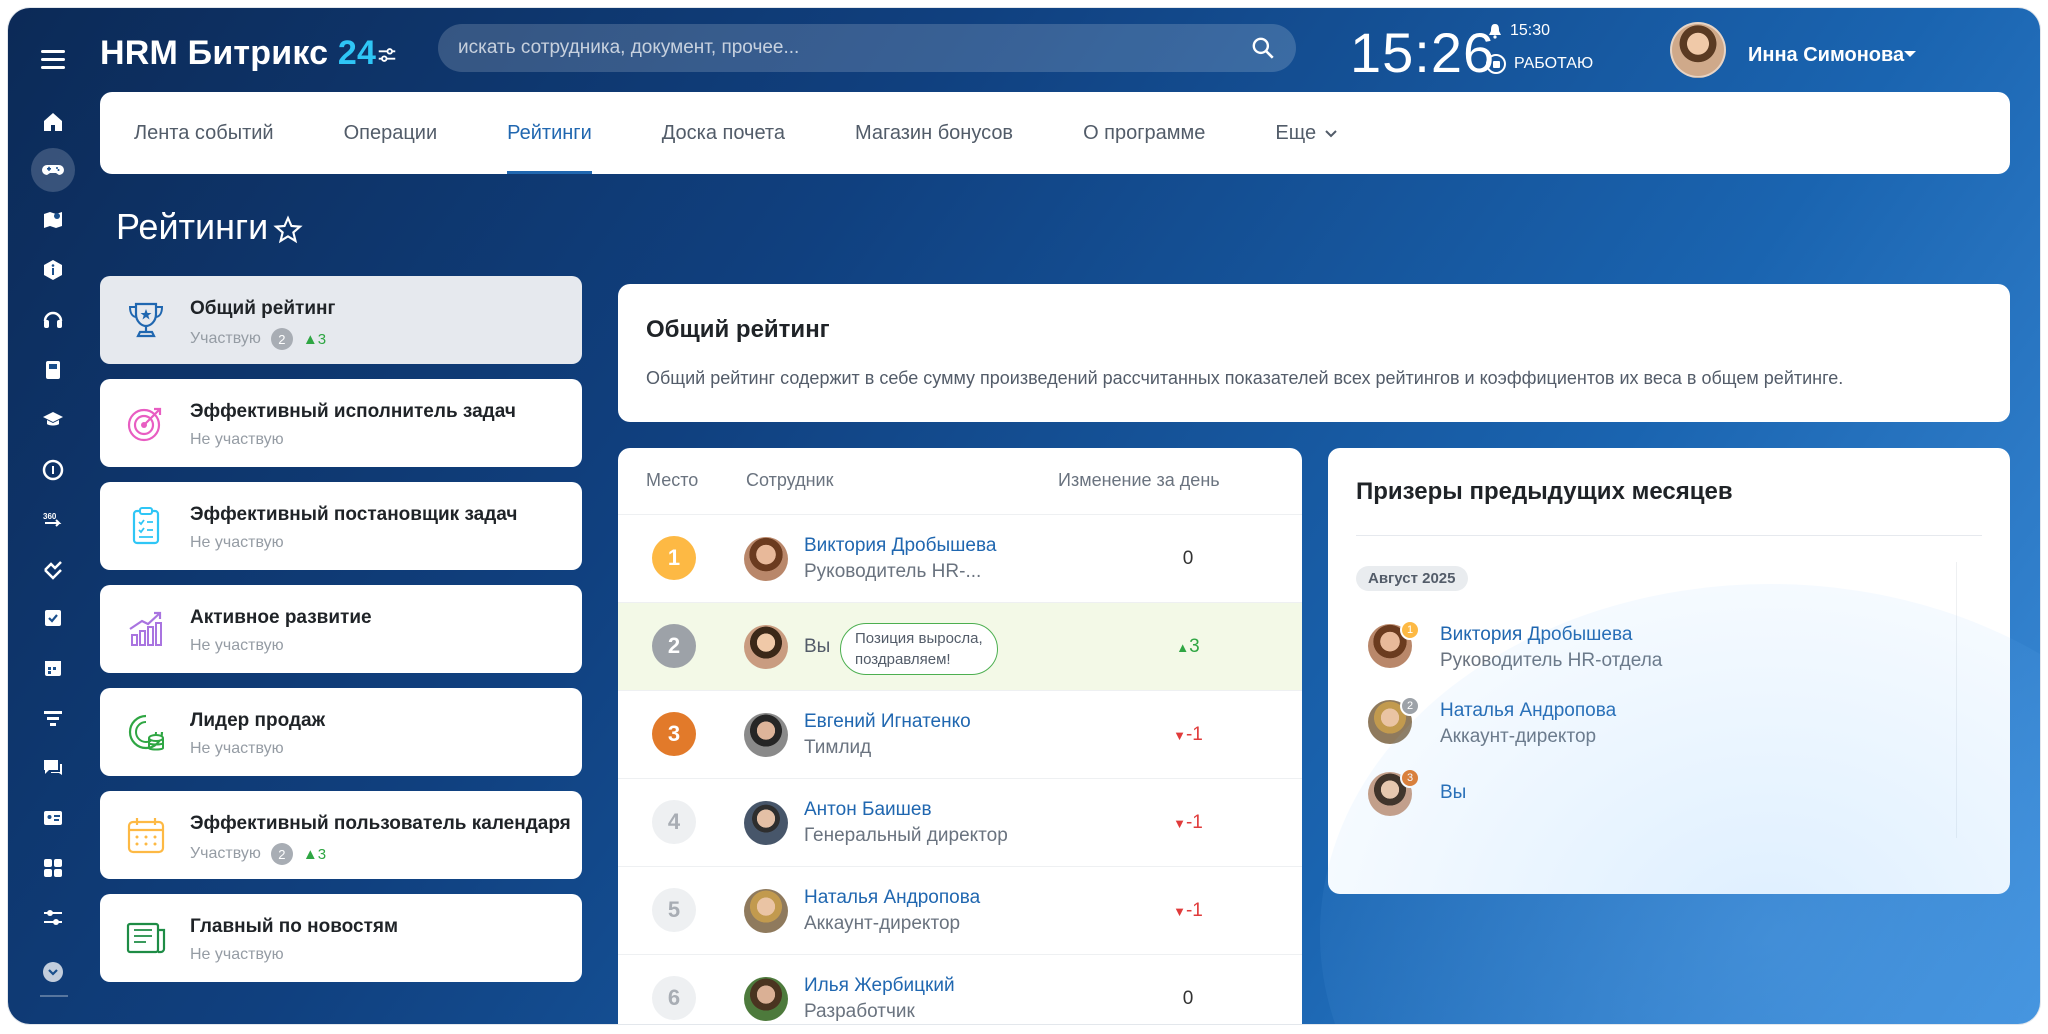  Describe the element at coordinates (1306, 133) in the screenshot. I see `tab-more: Еще` at that location.